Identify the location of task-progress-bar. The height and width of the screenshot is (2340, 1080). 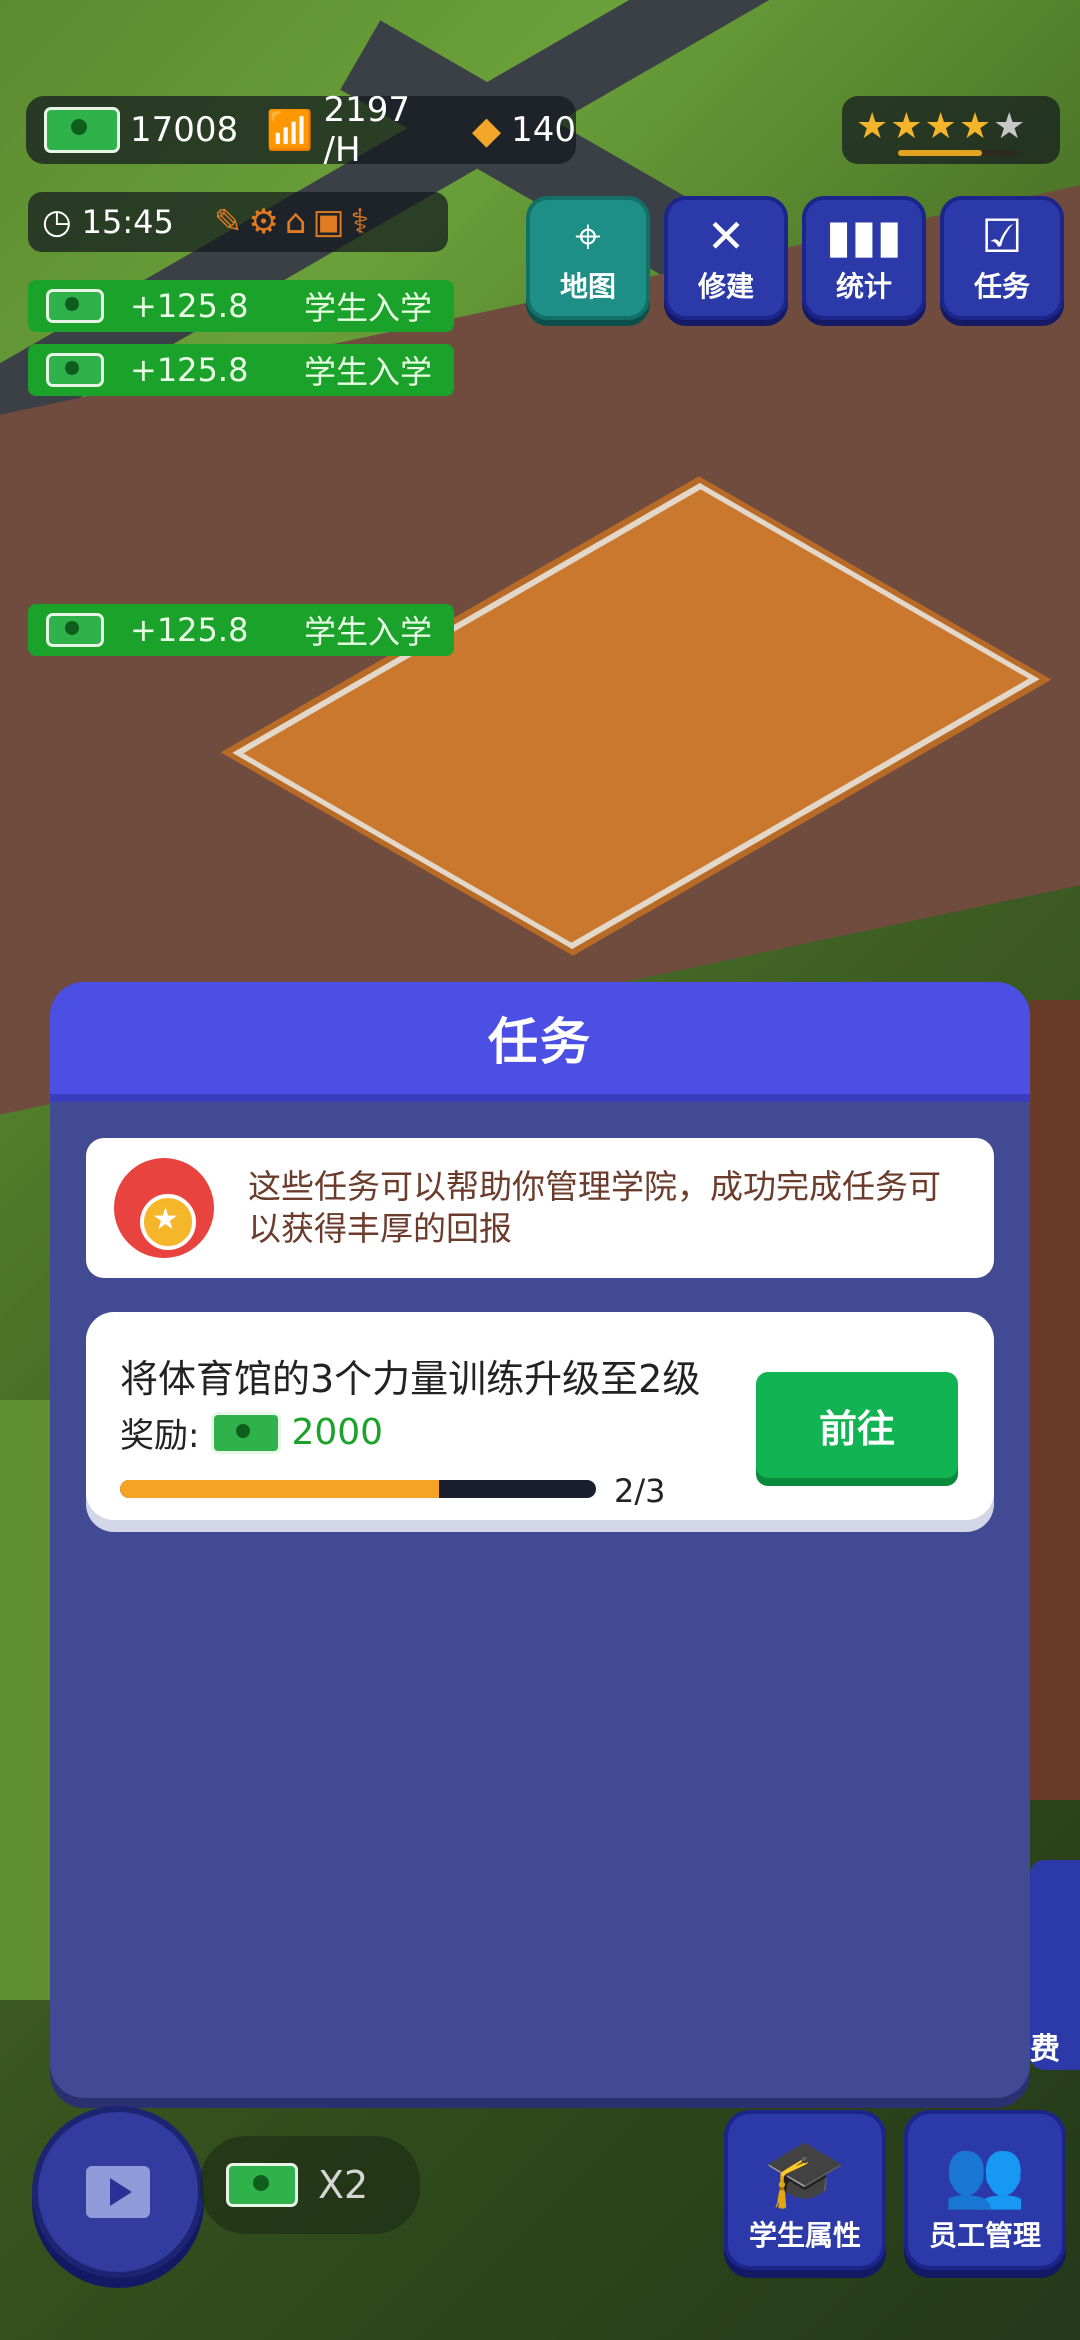
(358, 1489).